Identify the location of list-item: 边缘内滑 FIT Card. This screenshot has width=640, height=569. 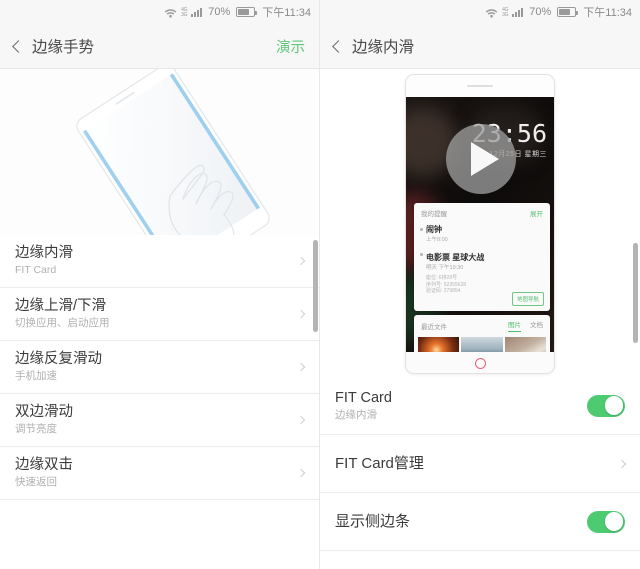
(159, 261).